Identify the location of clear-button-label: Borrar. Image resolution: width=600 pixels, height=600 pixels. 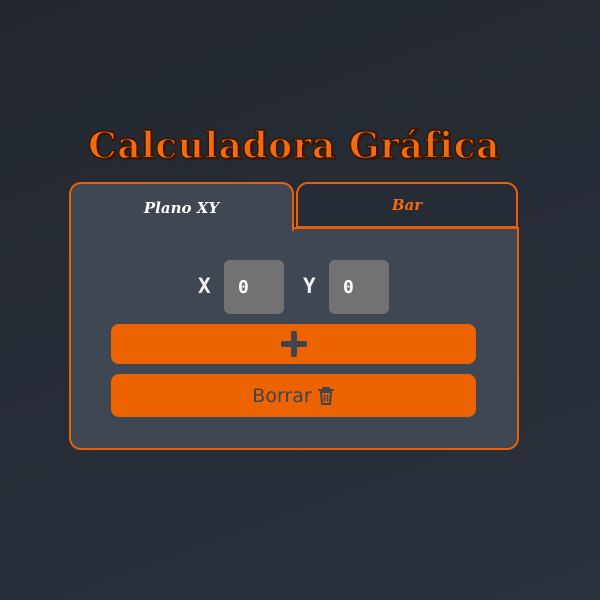
(282, 395).